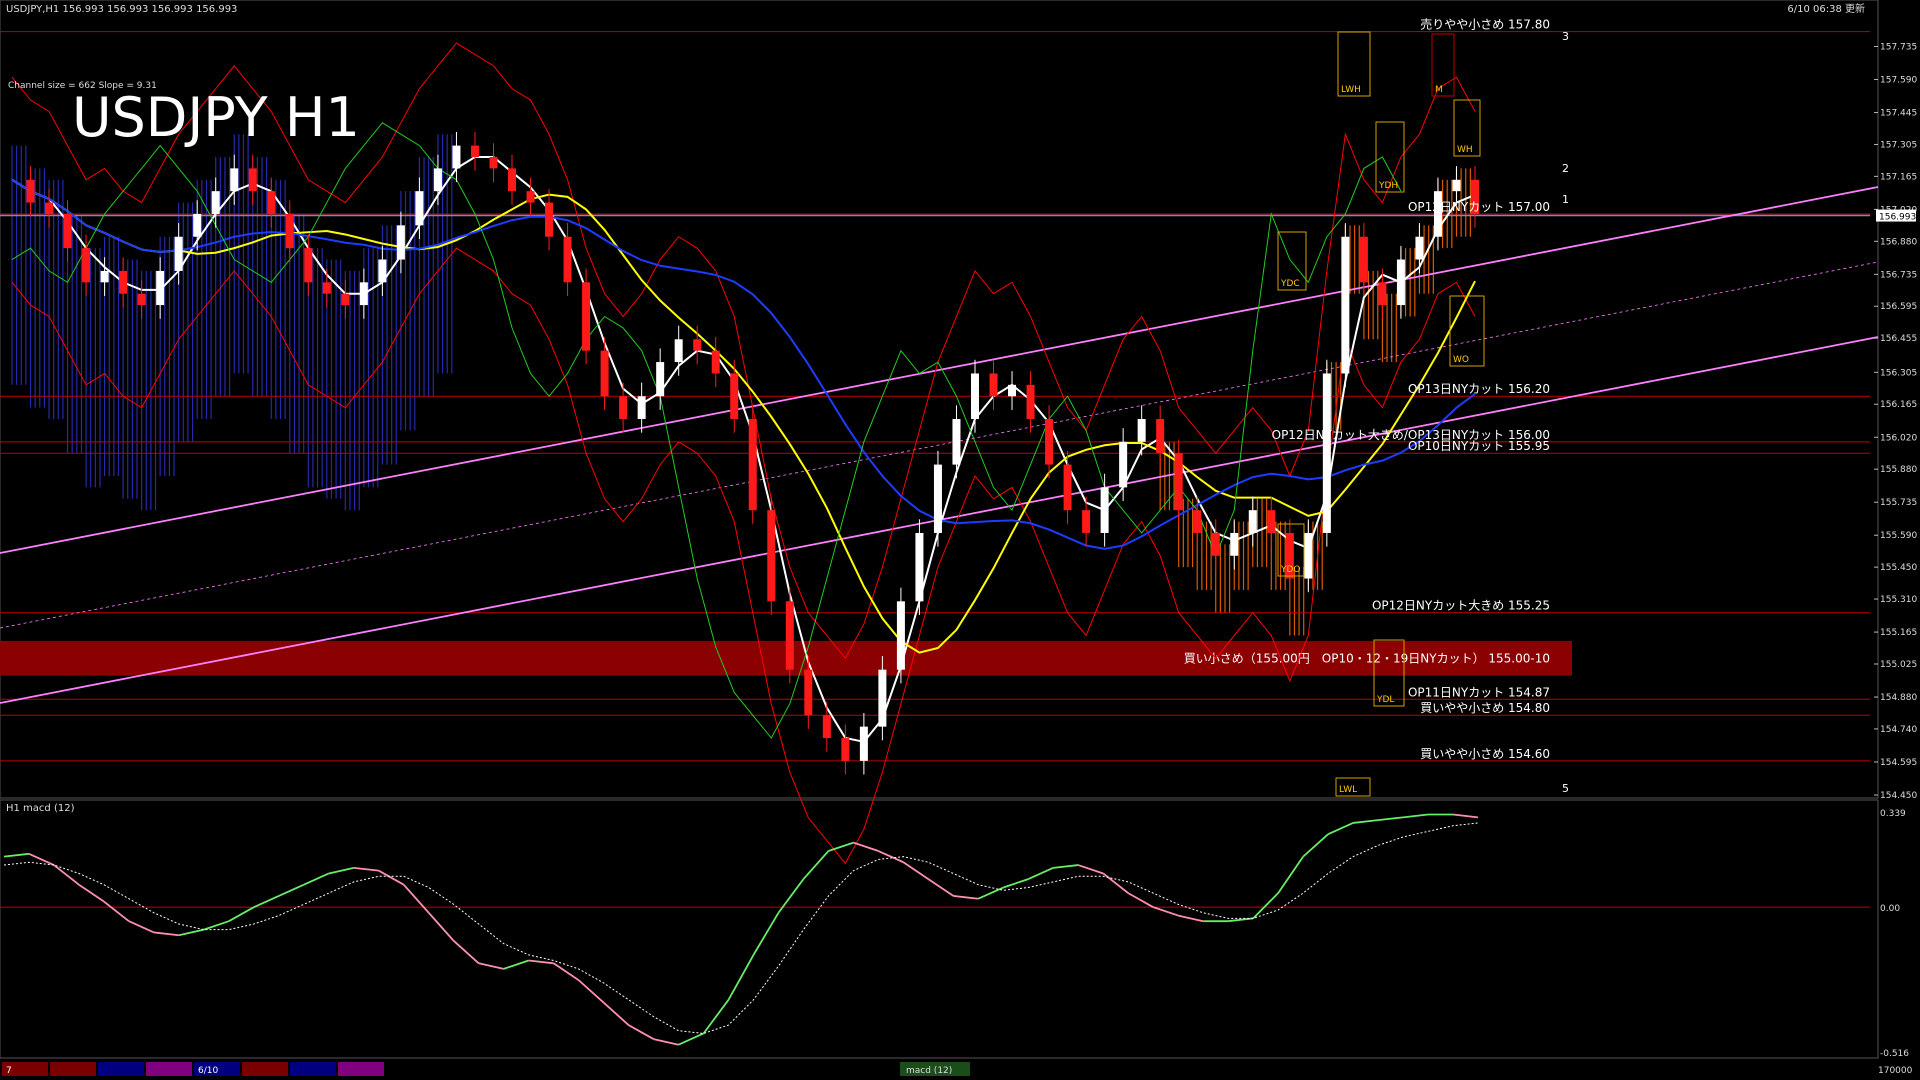 Image resolution: width=1920 pixels, height=1080 pixels. What do you see at coordinates (1565, 788) in the screenshot?
I see `wave-label: 5` at bounding box center [1565, 788].